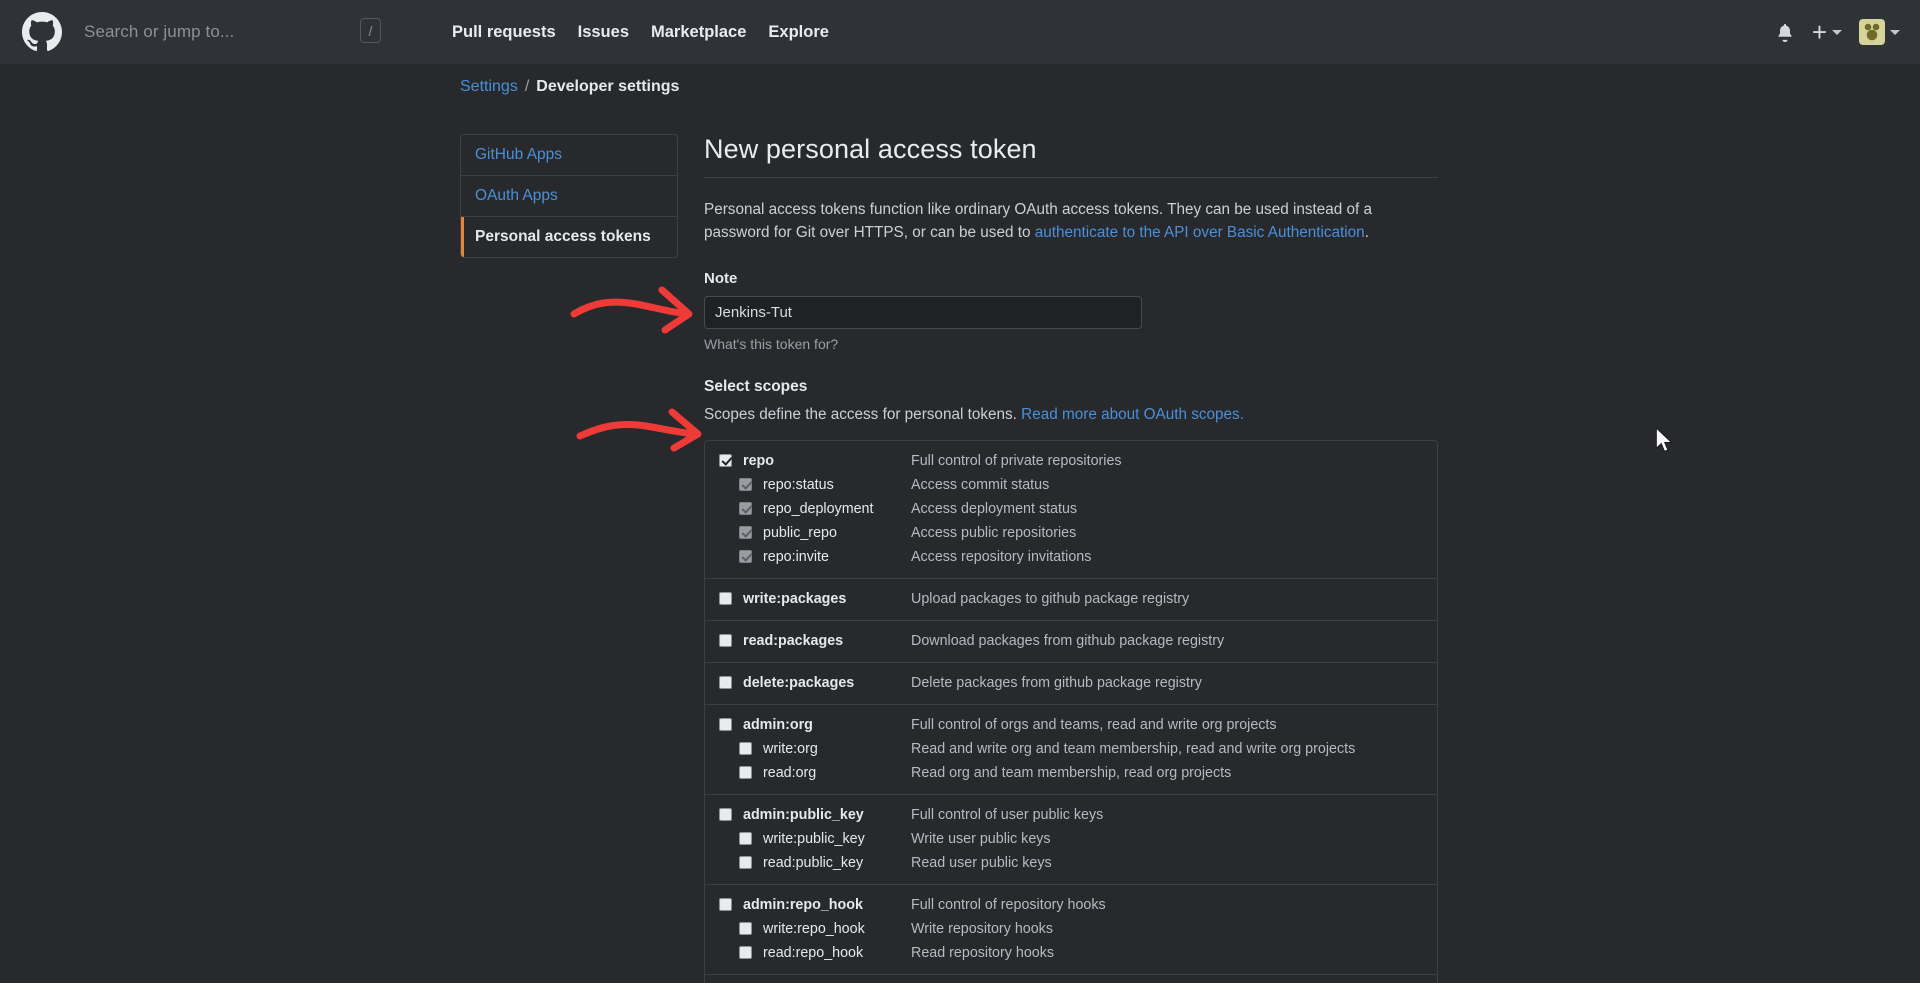 The image size is (1920, 983). I want to click on scope-checkbox-delete-packages, so click(725, 682).